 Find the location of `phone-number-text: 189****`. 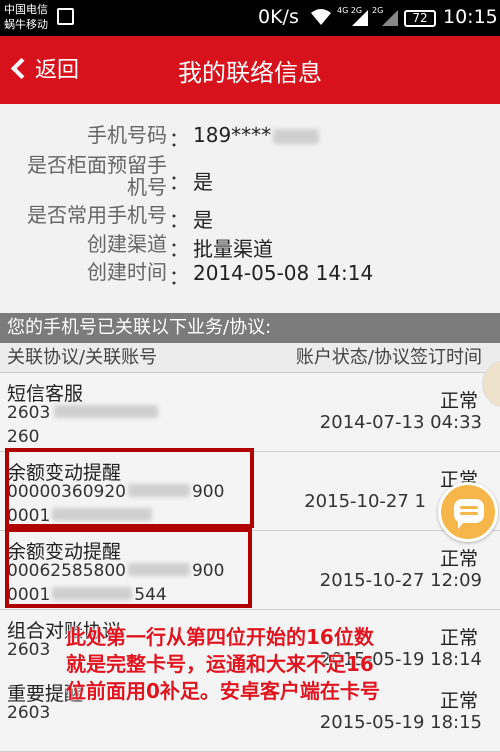

phone-number-text: 189**** is located at coordinates (232, 135).